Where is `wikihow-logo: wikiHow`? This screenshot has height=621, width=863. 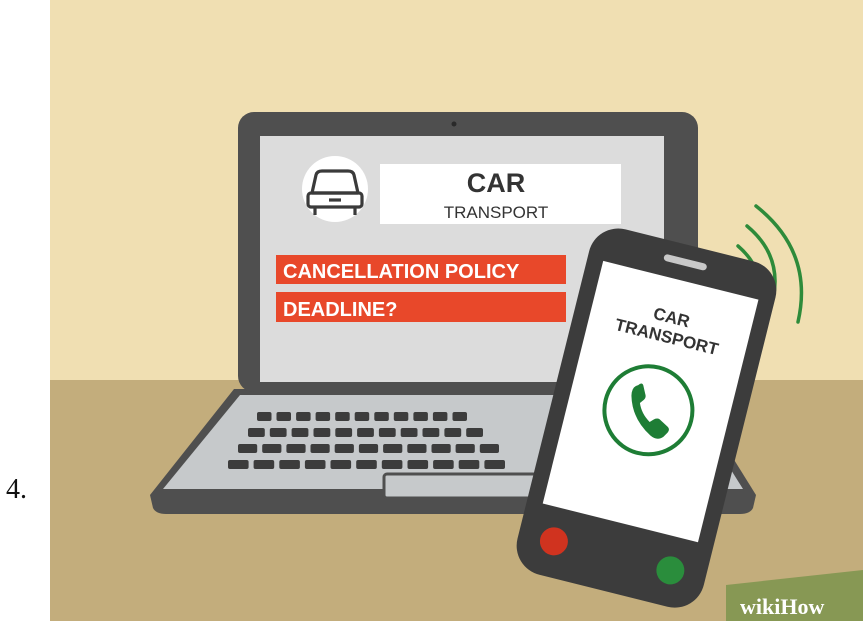 wikihow-logo: wikiHow is located at coordinates (782, 606).